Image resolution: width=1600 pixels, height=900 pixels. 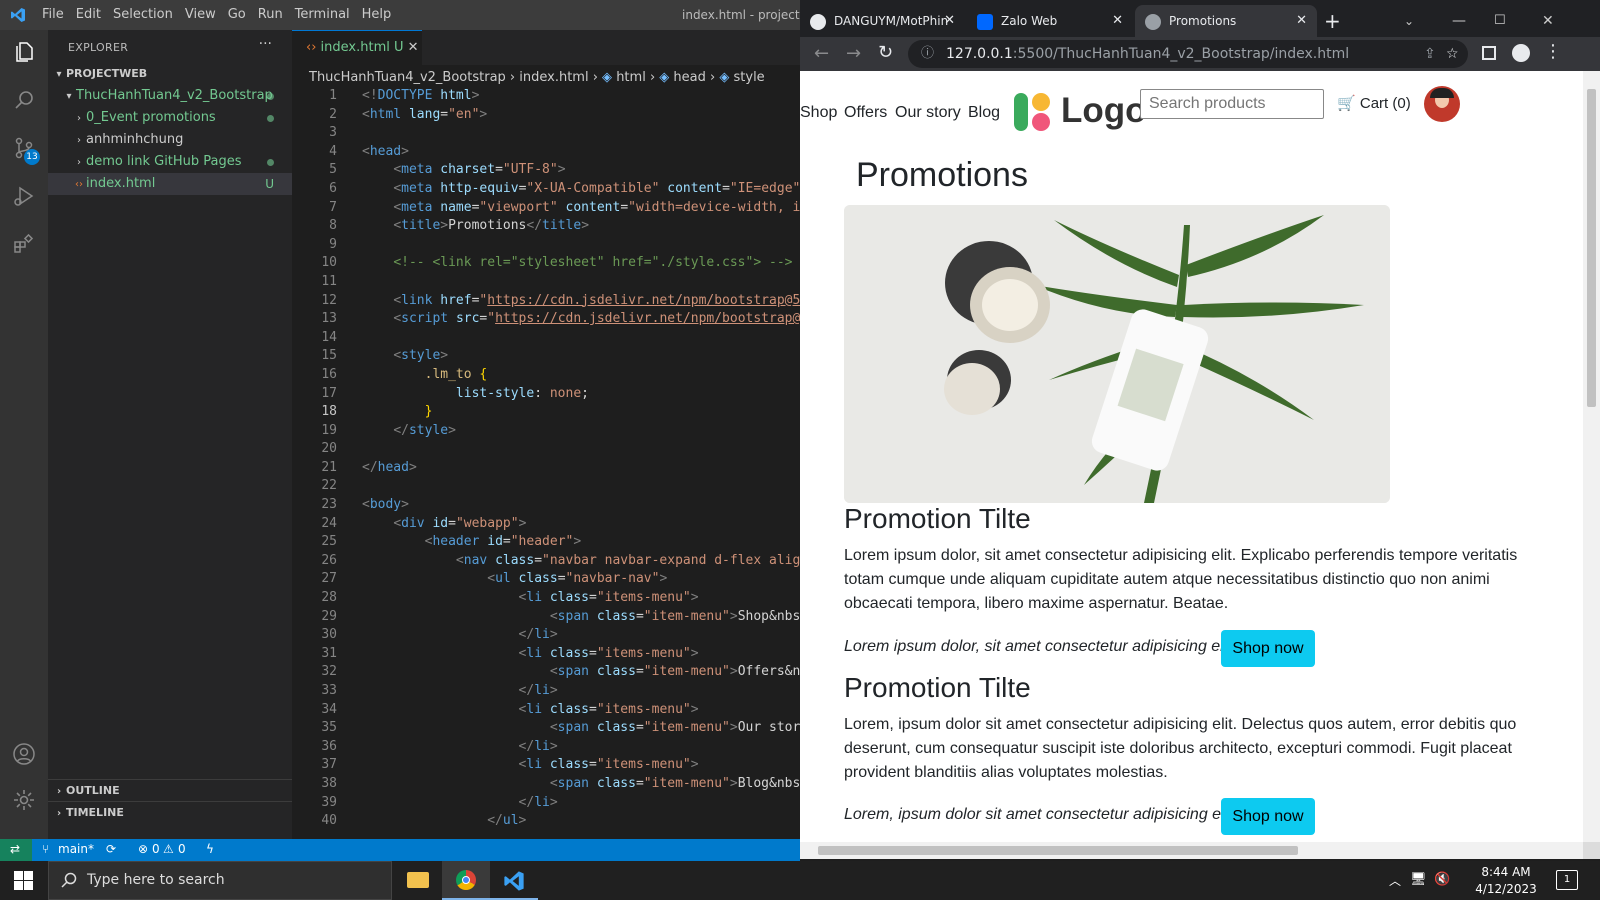 I want to click on share-icon: ⇪, so click(x=1430, y=54).